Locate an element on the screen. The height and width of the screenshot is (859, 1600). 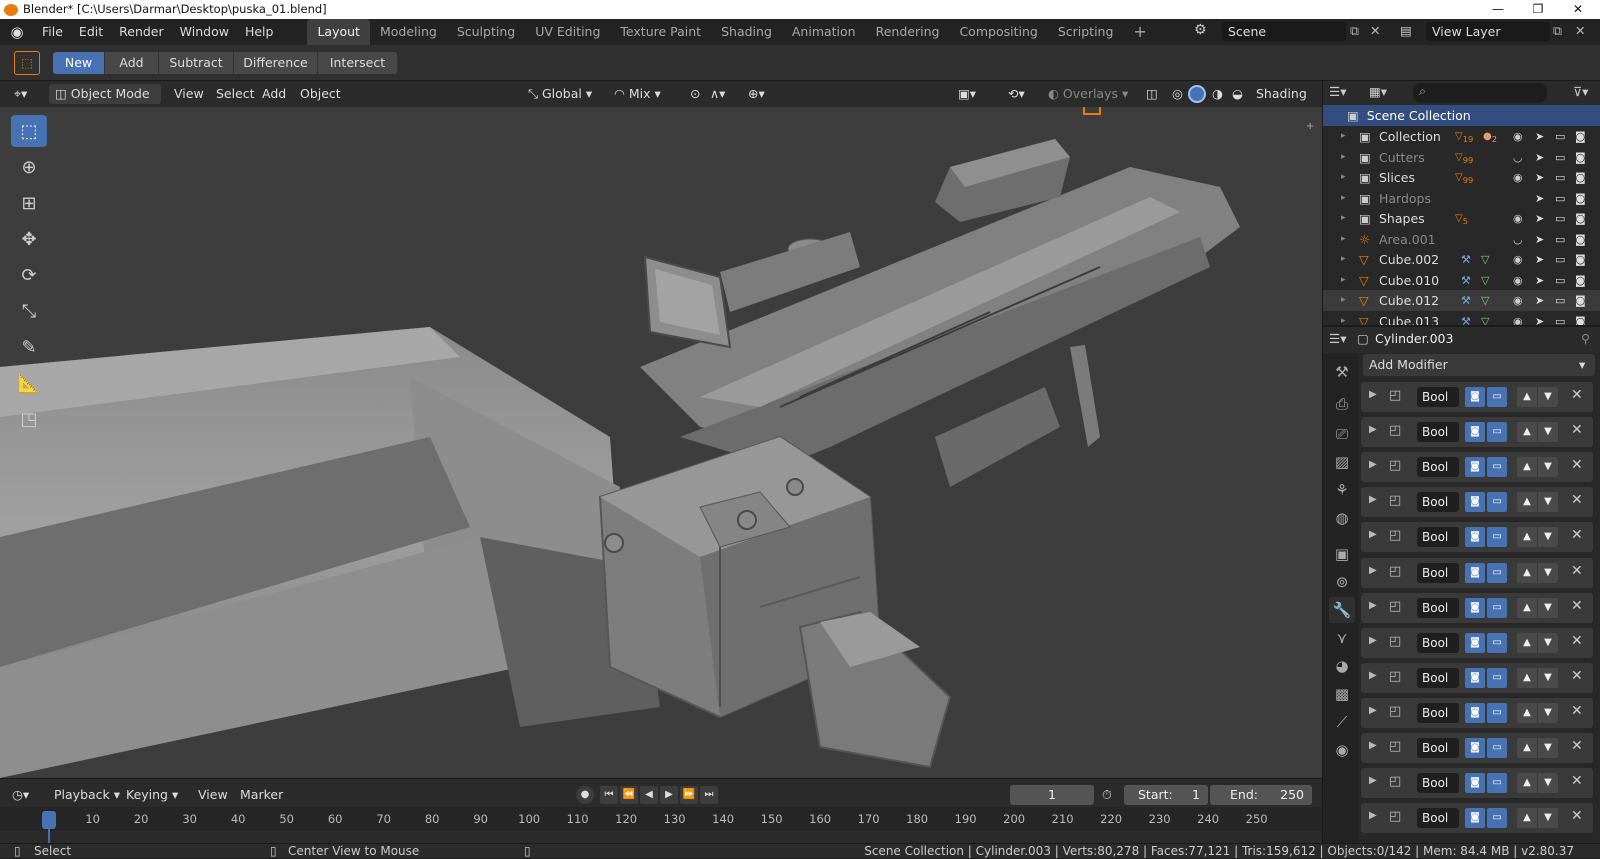
world-tab-icon: ◍ is located at coordinates (1342, 518).